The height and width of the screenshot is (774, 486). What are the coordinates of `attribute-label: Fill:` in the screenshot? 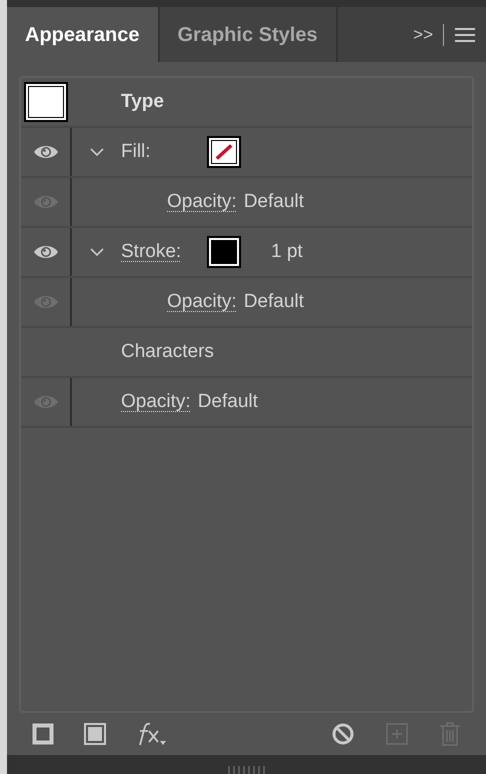 It's located at (136, 152).